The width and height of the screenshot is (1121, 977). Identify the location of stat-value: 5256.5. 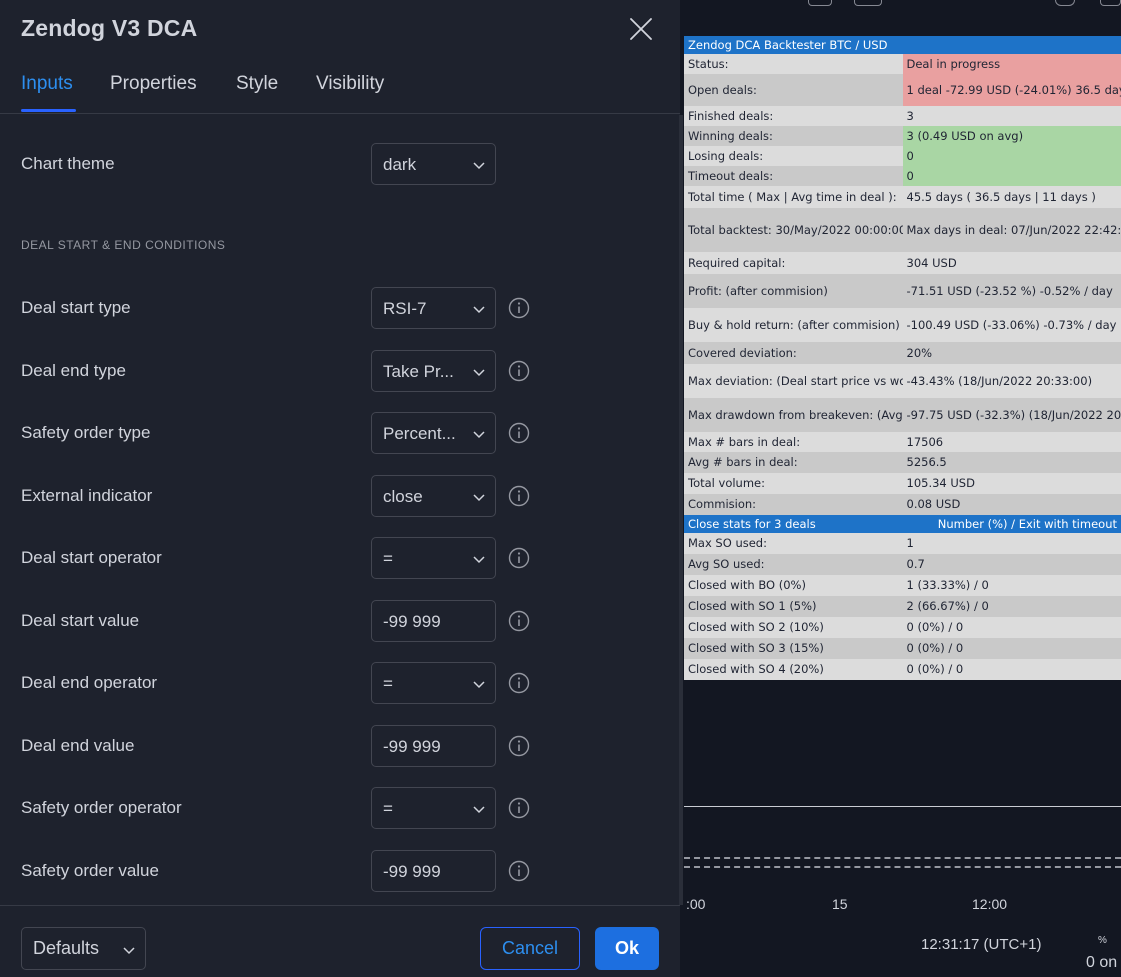
(1011, 462).